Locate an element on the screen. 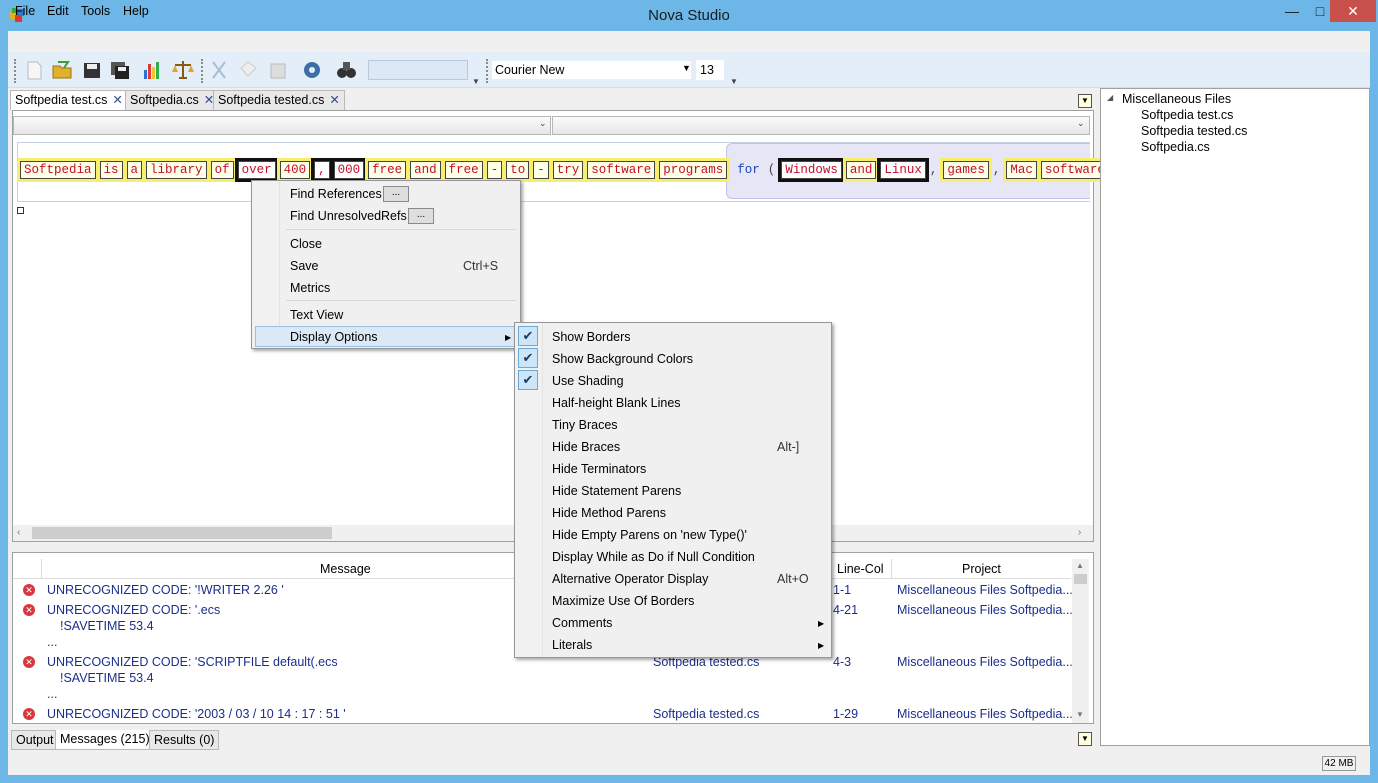  message-line-col: 1-29 is located at coordinates (845, 714).